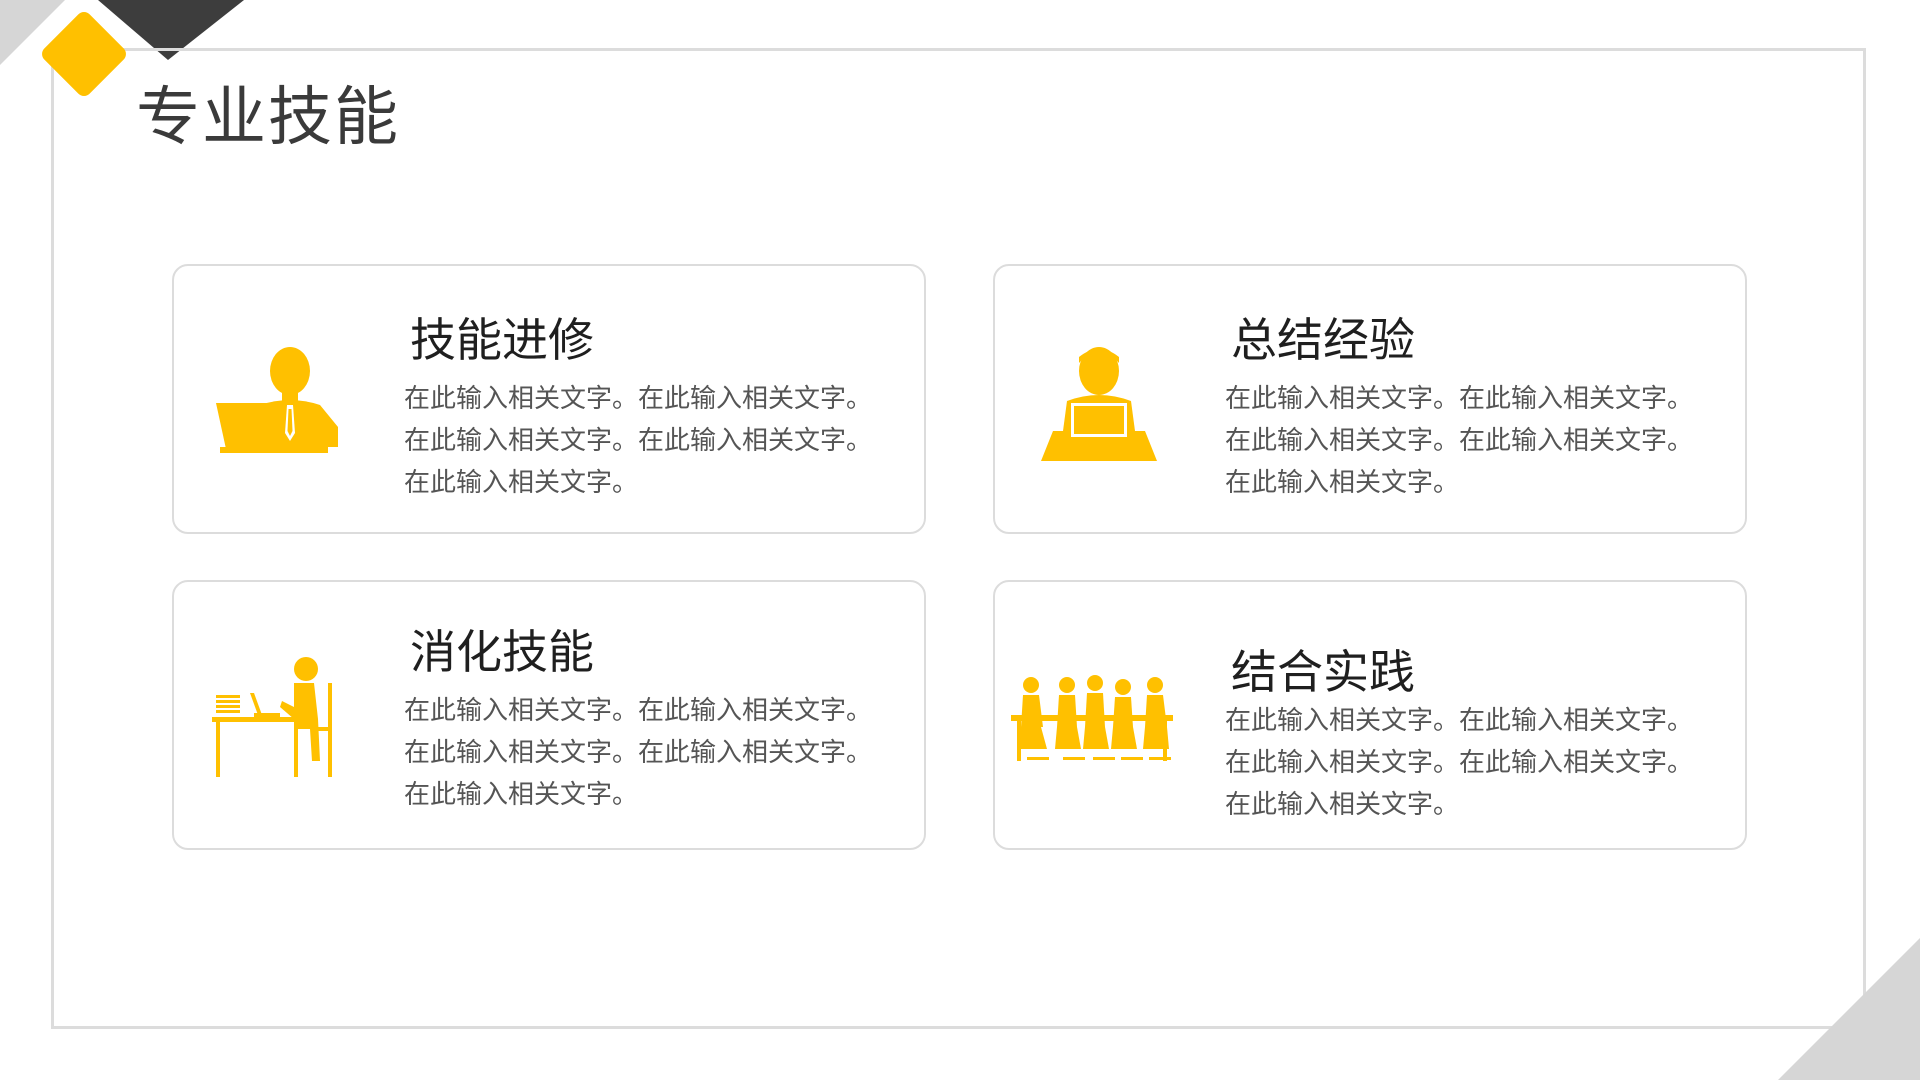 This screenshot has width=1920, height=1080. I want to click on card-title: 总结经验, so click(1323, 340).